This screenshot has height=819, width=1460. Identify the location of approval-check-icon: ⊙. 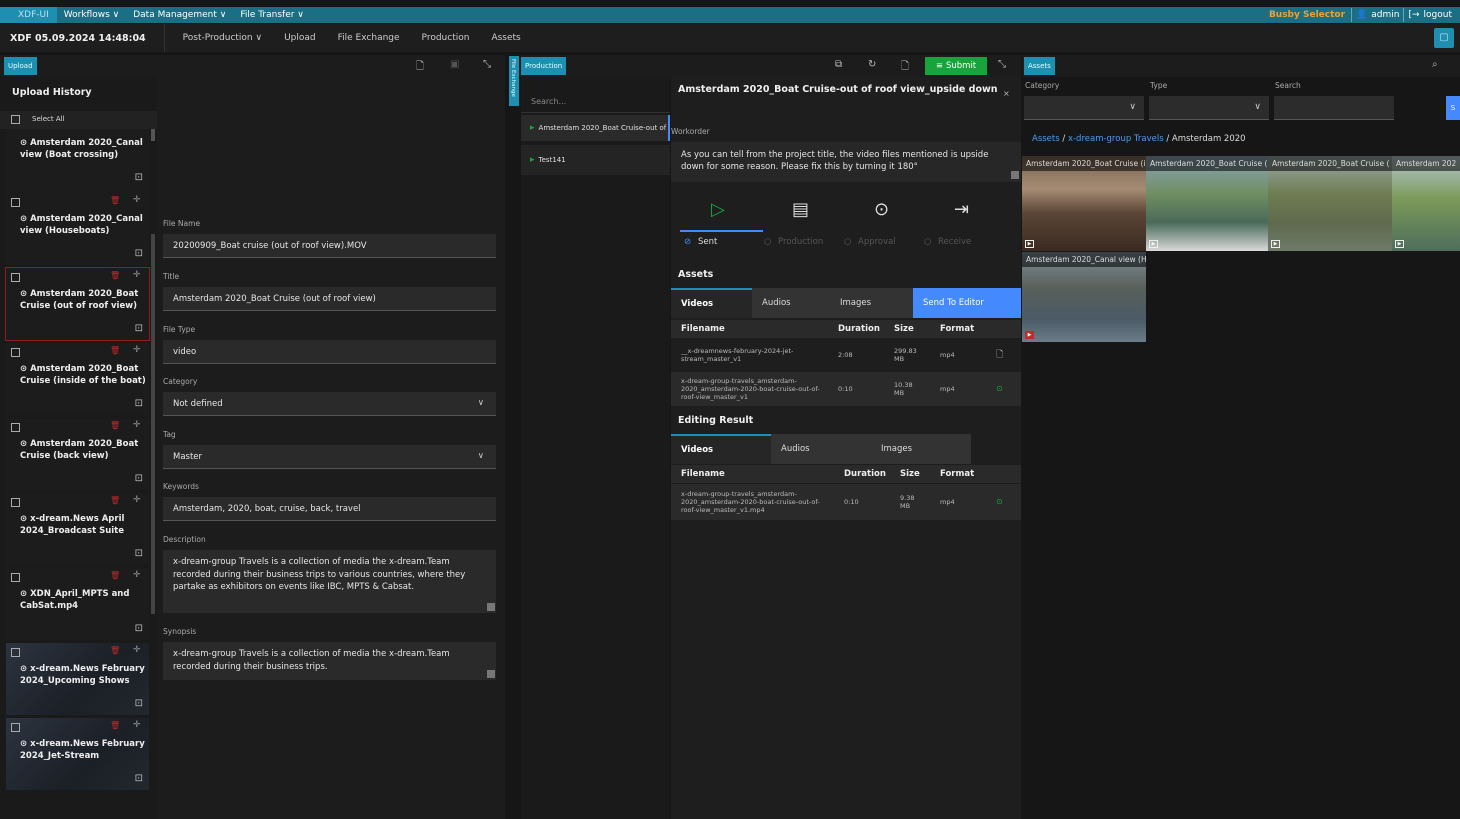
(881, 209).